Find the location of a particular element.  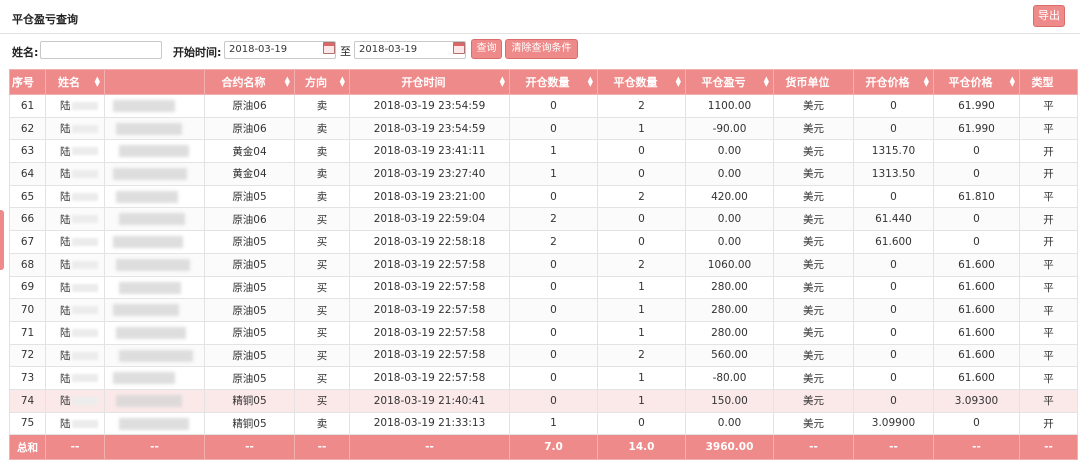

cell-open-time: 2018-03-19 21:40:41 is located at coordinates (429, 400).